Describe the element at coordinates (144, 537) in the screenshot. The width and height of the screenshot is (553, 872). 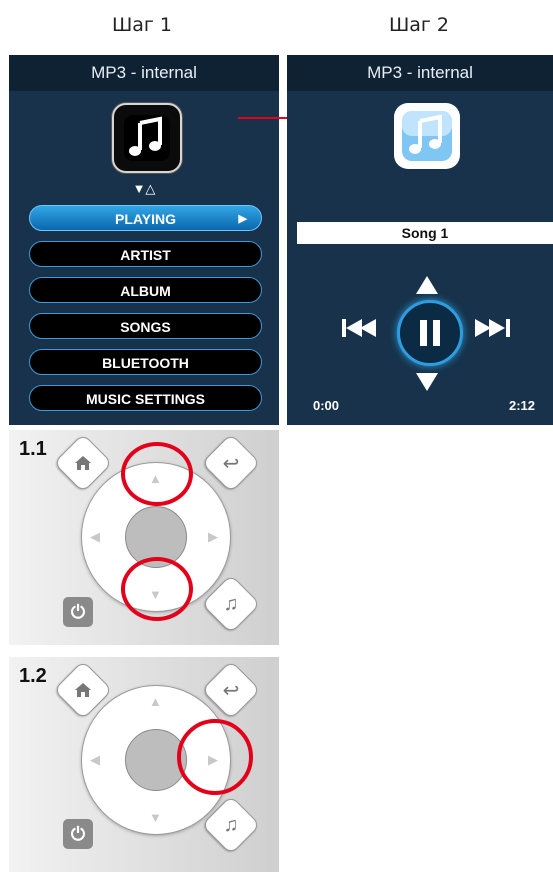
I see `remote-panel-1-1: 1.1 ↩ ♫ ⏻ ▲ ▼ ◀ ▶` at that location.